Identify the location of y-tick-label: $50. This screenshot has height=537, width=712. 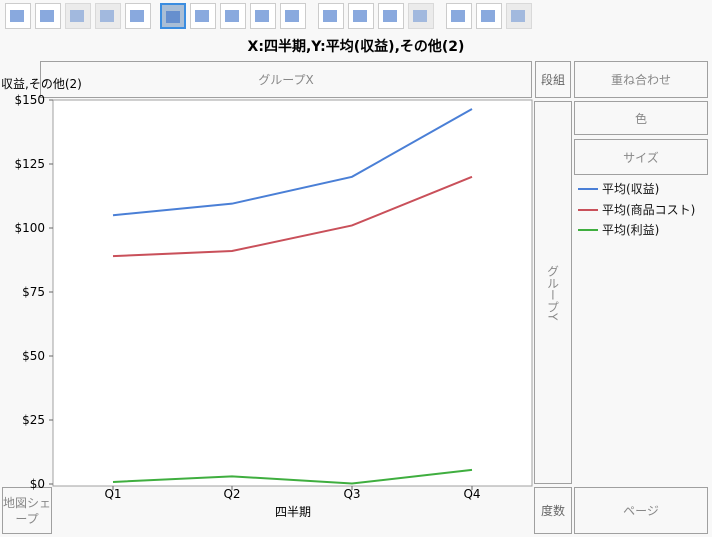
(33, 356).